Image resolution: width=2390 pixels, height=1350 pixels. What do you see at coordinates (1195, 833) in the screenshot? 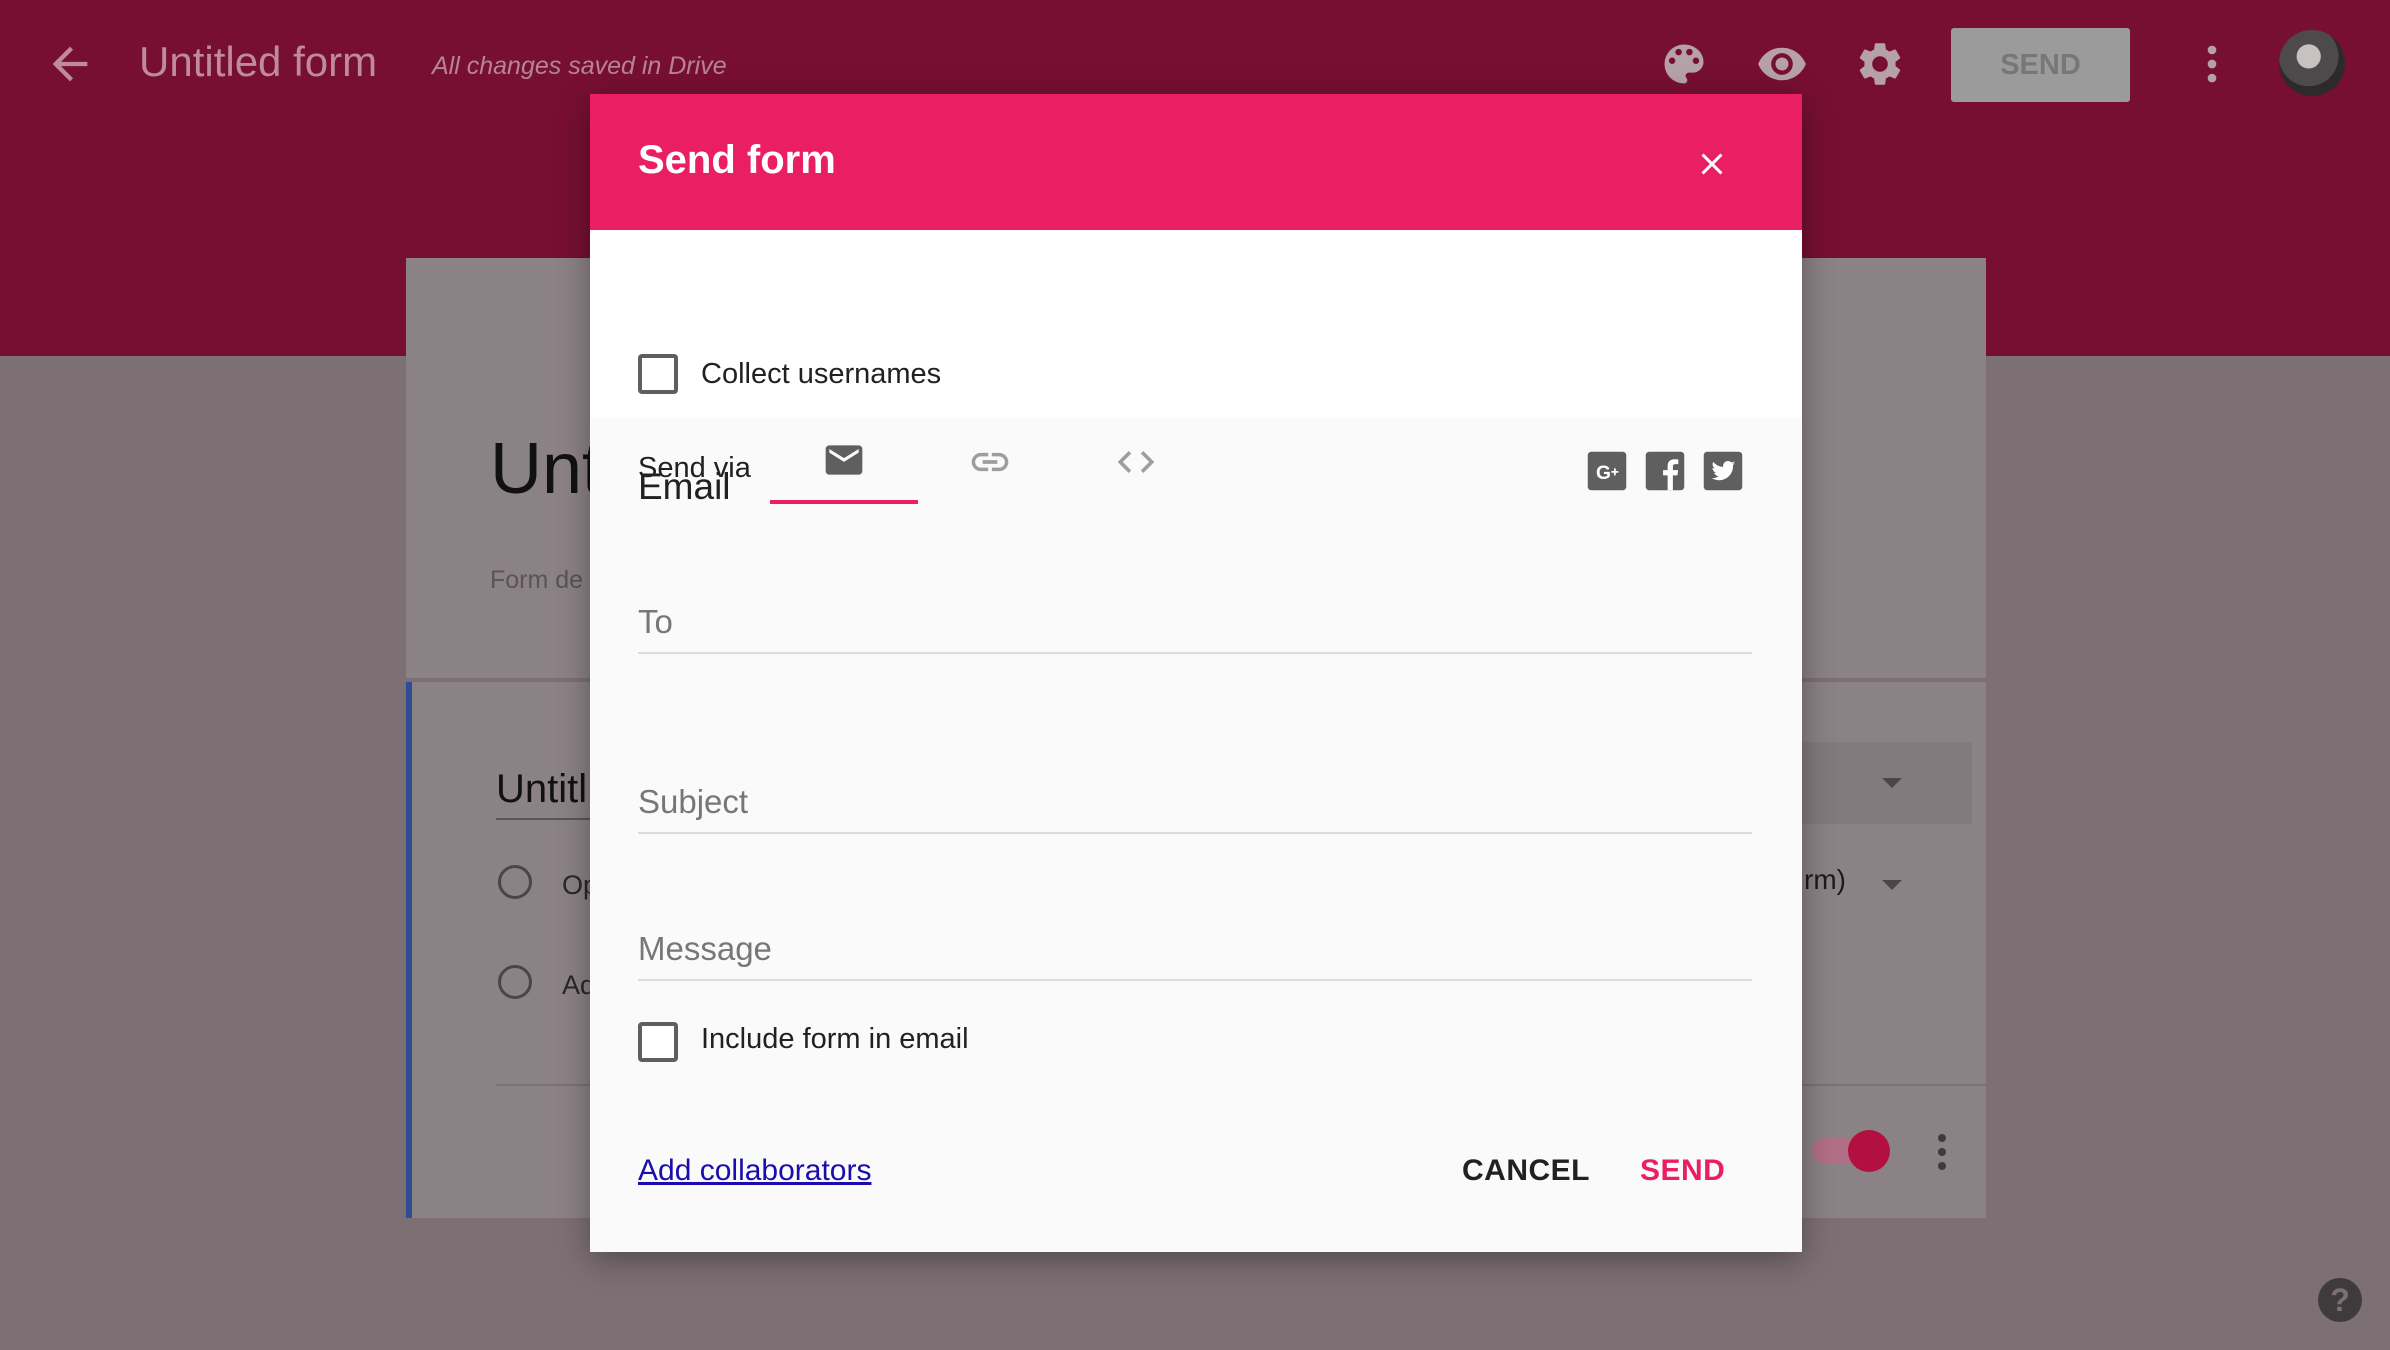
I see `subject-underline` at bounding box center [1195, 833].